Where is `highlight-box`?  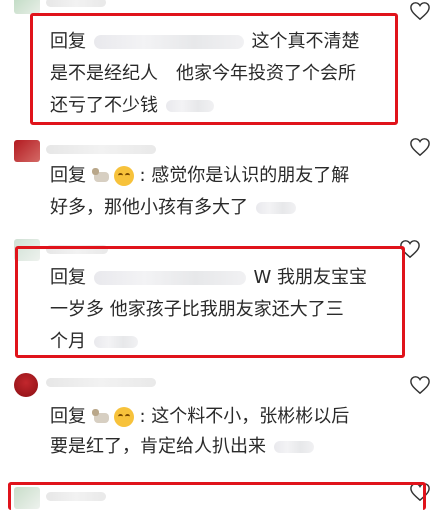 highlight-box is located at coordinates (217, 496).